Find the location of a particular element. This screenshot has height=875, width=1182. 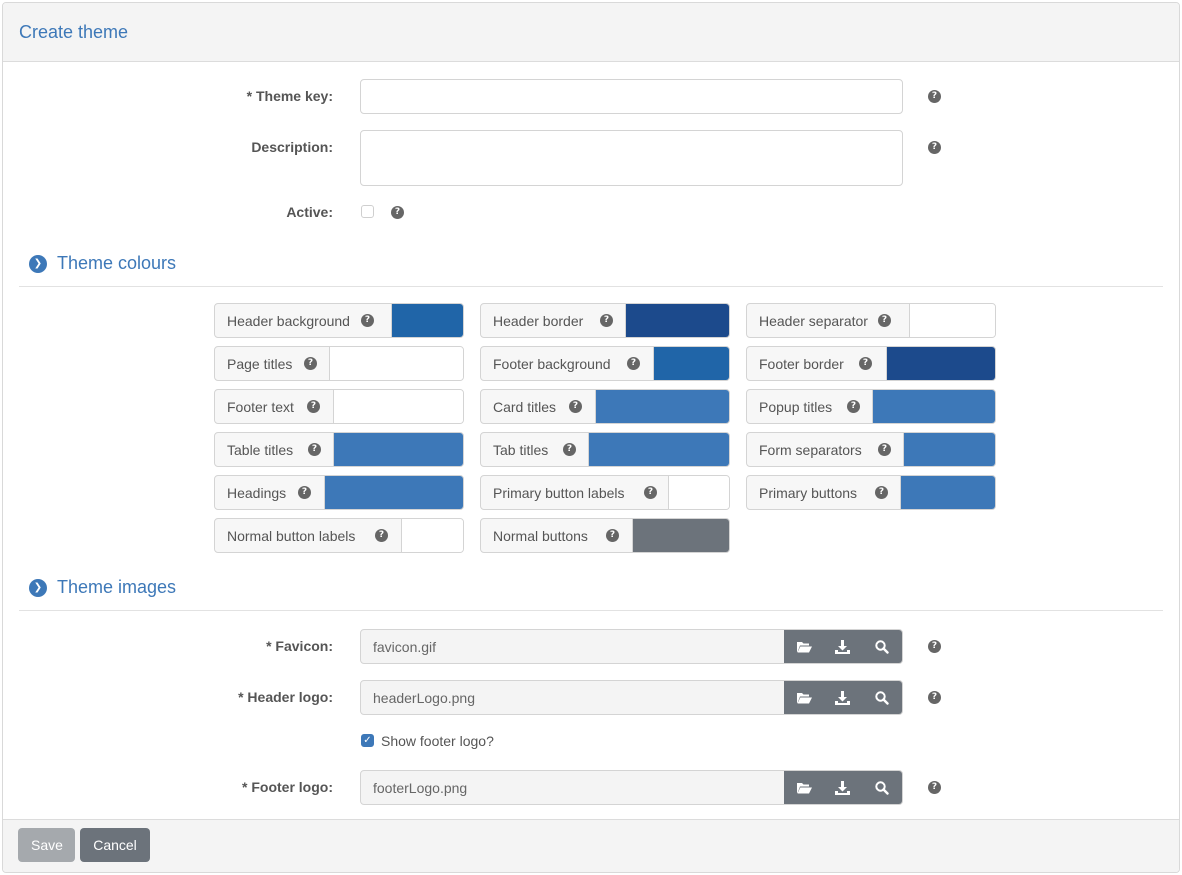

footer-logo-help-icon: ? is located at coordinates (934, 787).